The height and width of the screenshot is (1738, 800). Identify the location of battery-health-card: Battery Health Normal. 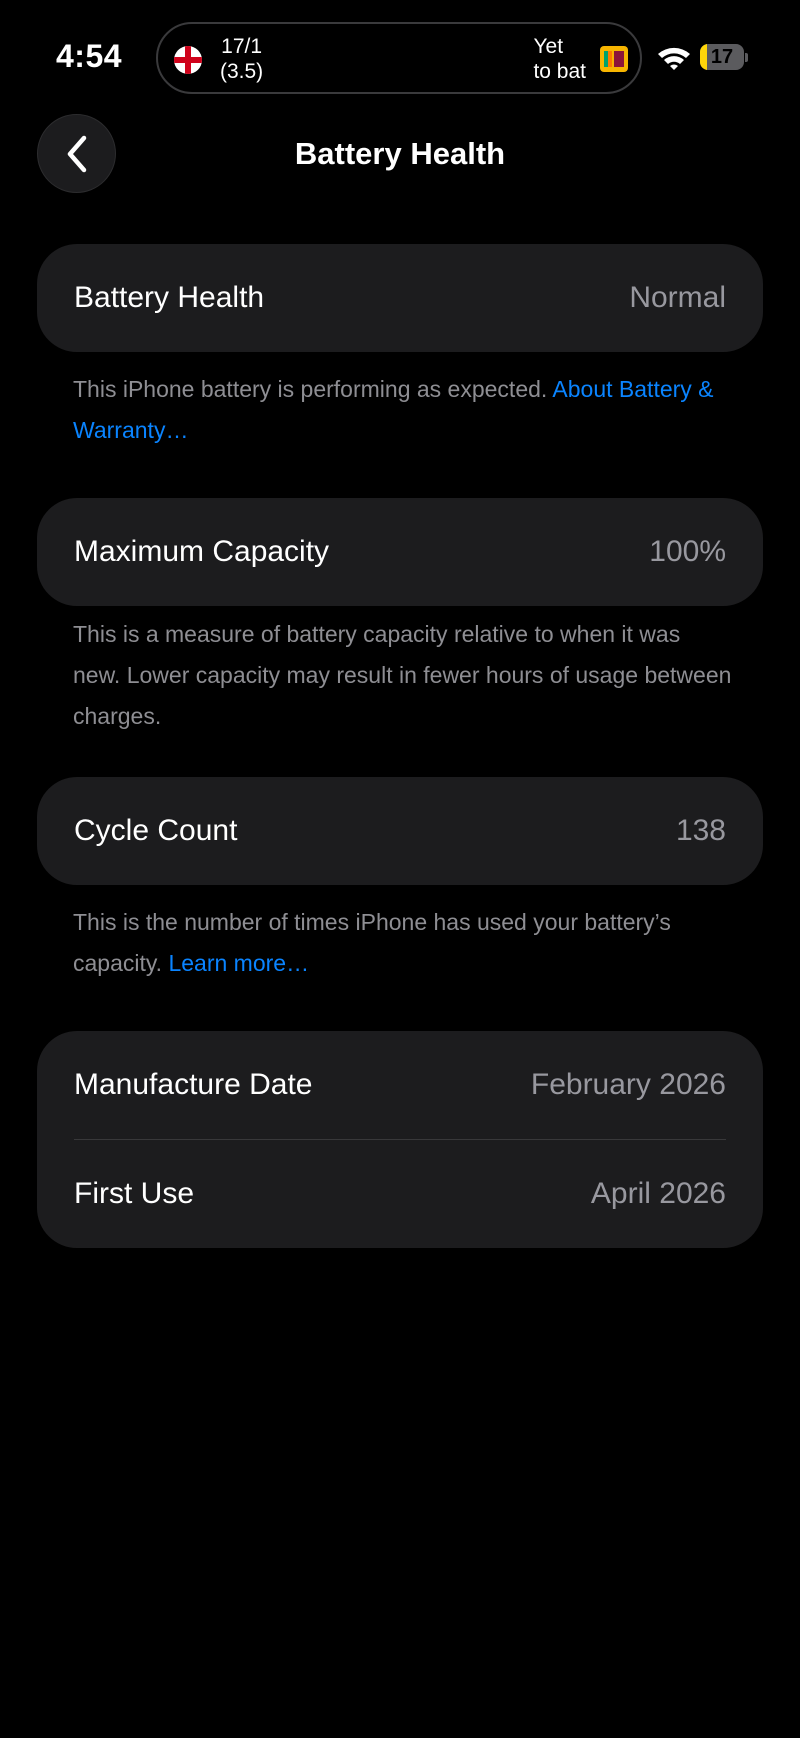
(400, 298).